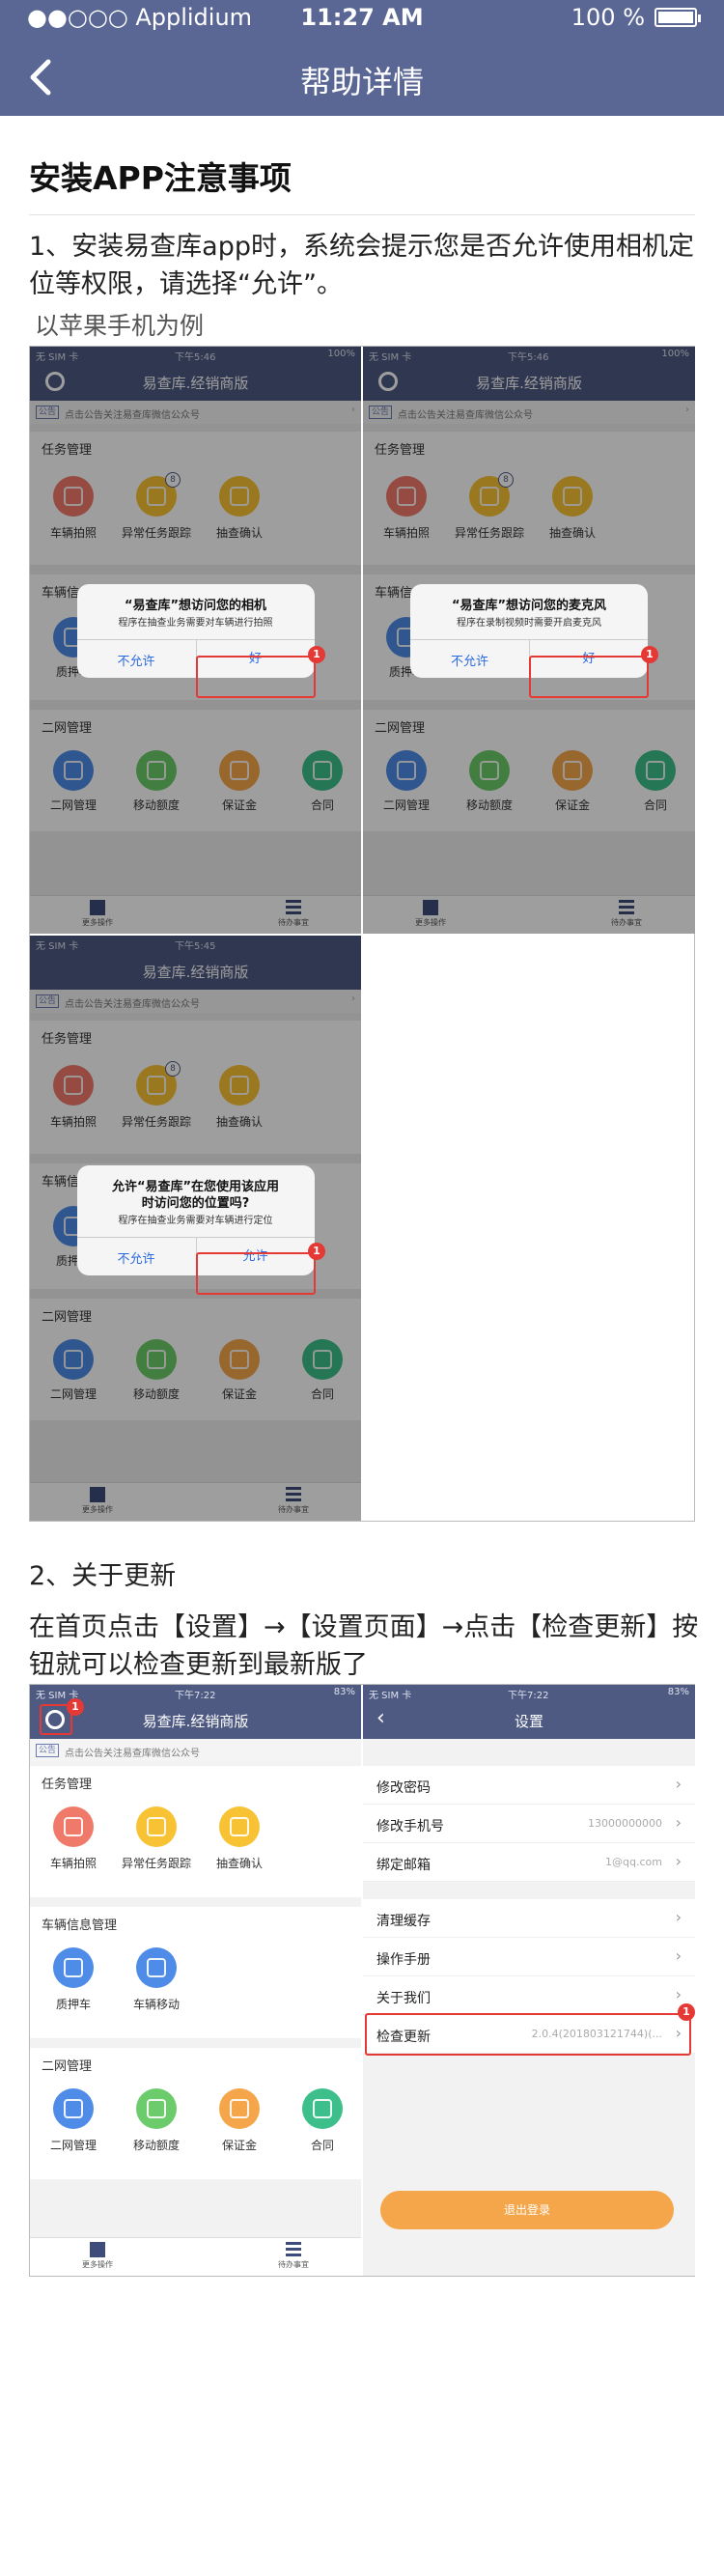 The width and height of the screenshot is (724, 2576). I want to click on notice-bar: 公告 点击公告关注易查库微信公众号, so click(195, 1751).